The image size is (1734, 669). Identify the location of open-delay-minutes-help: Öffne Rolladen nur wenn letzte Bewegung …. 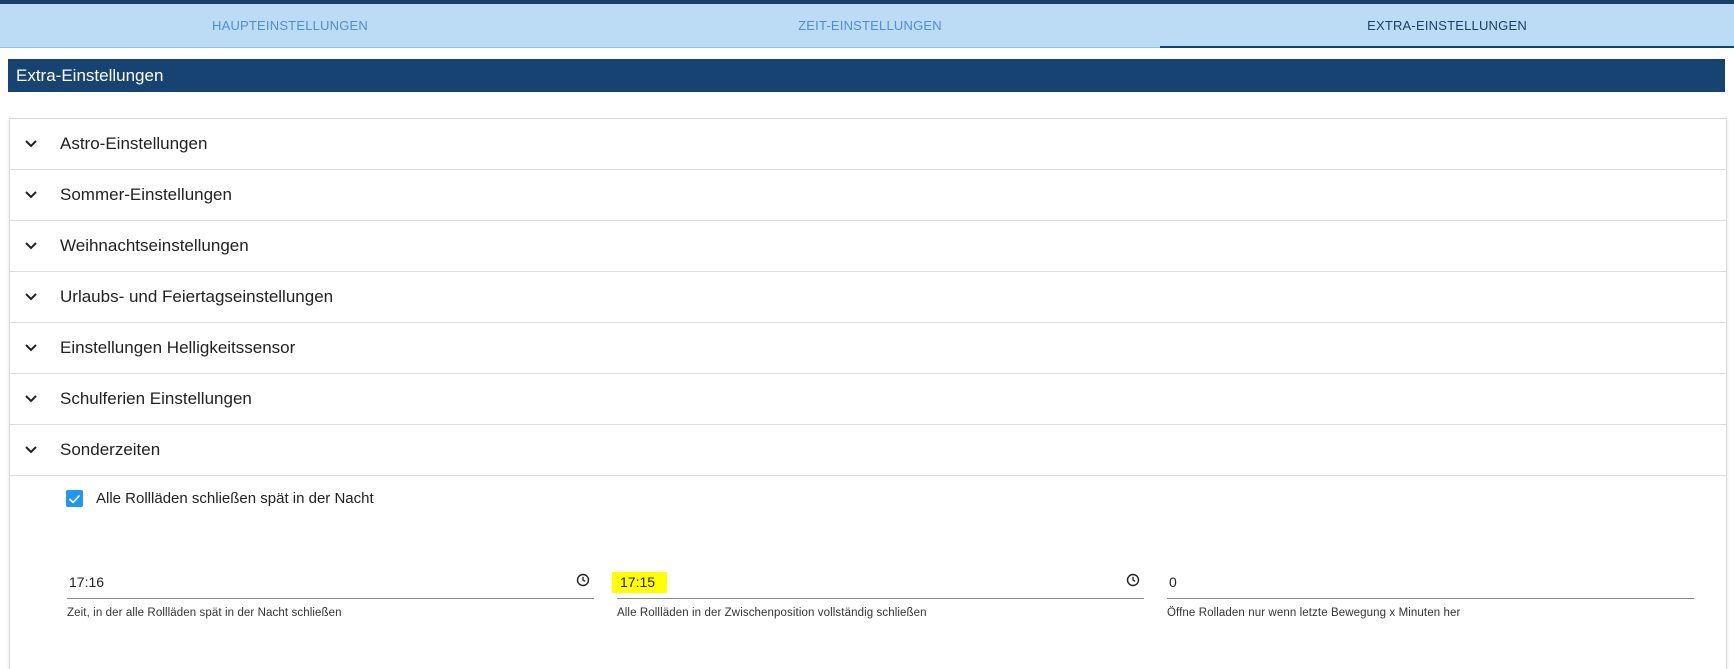
(1314, 613).